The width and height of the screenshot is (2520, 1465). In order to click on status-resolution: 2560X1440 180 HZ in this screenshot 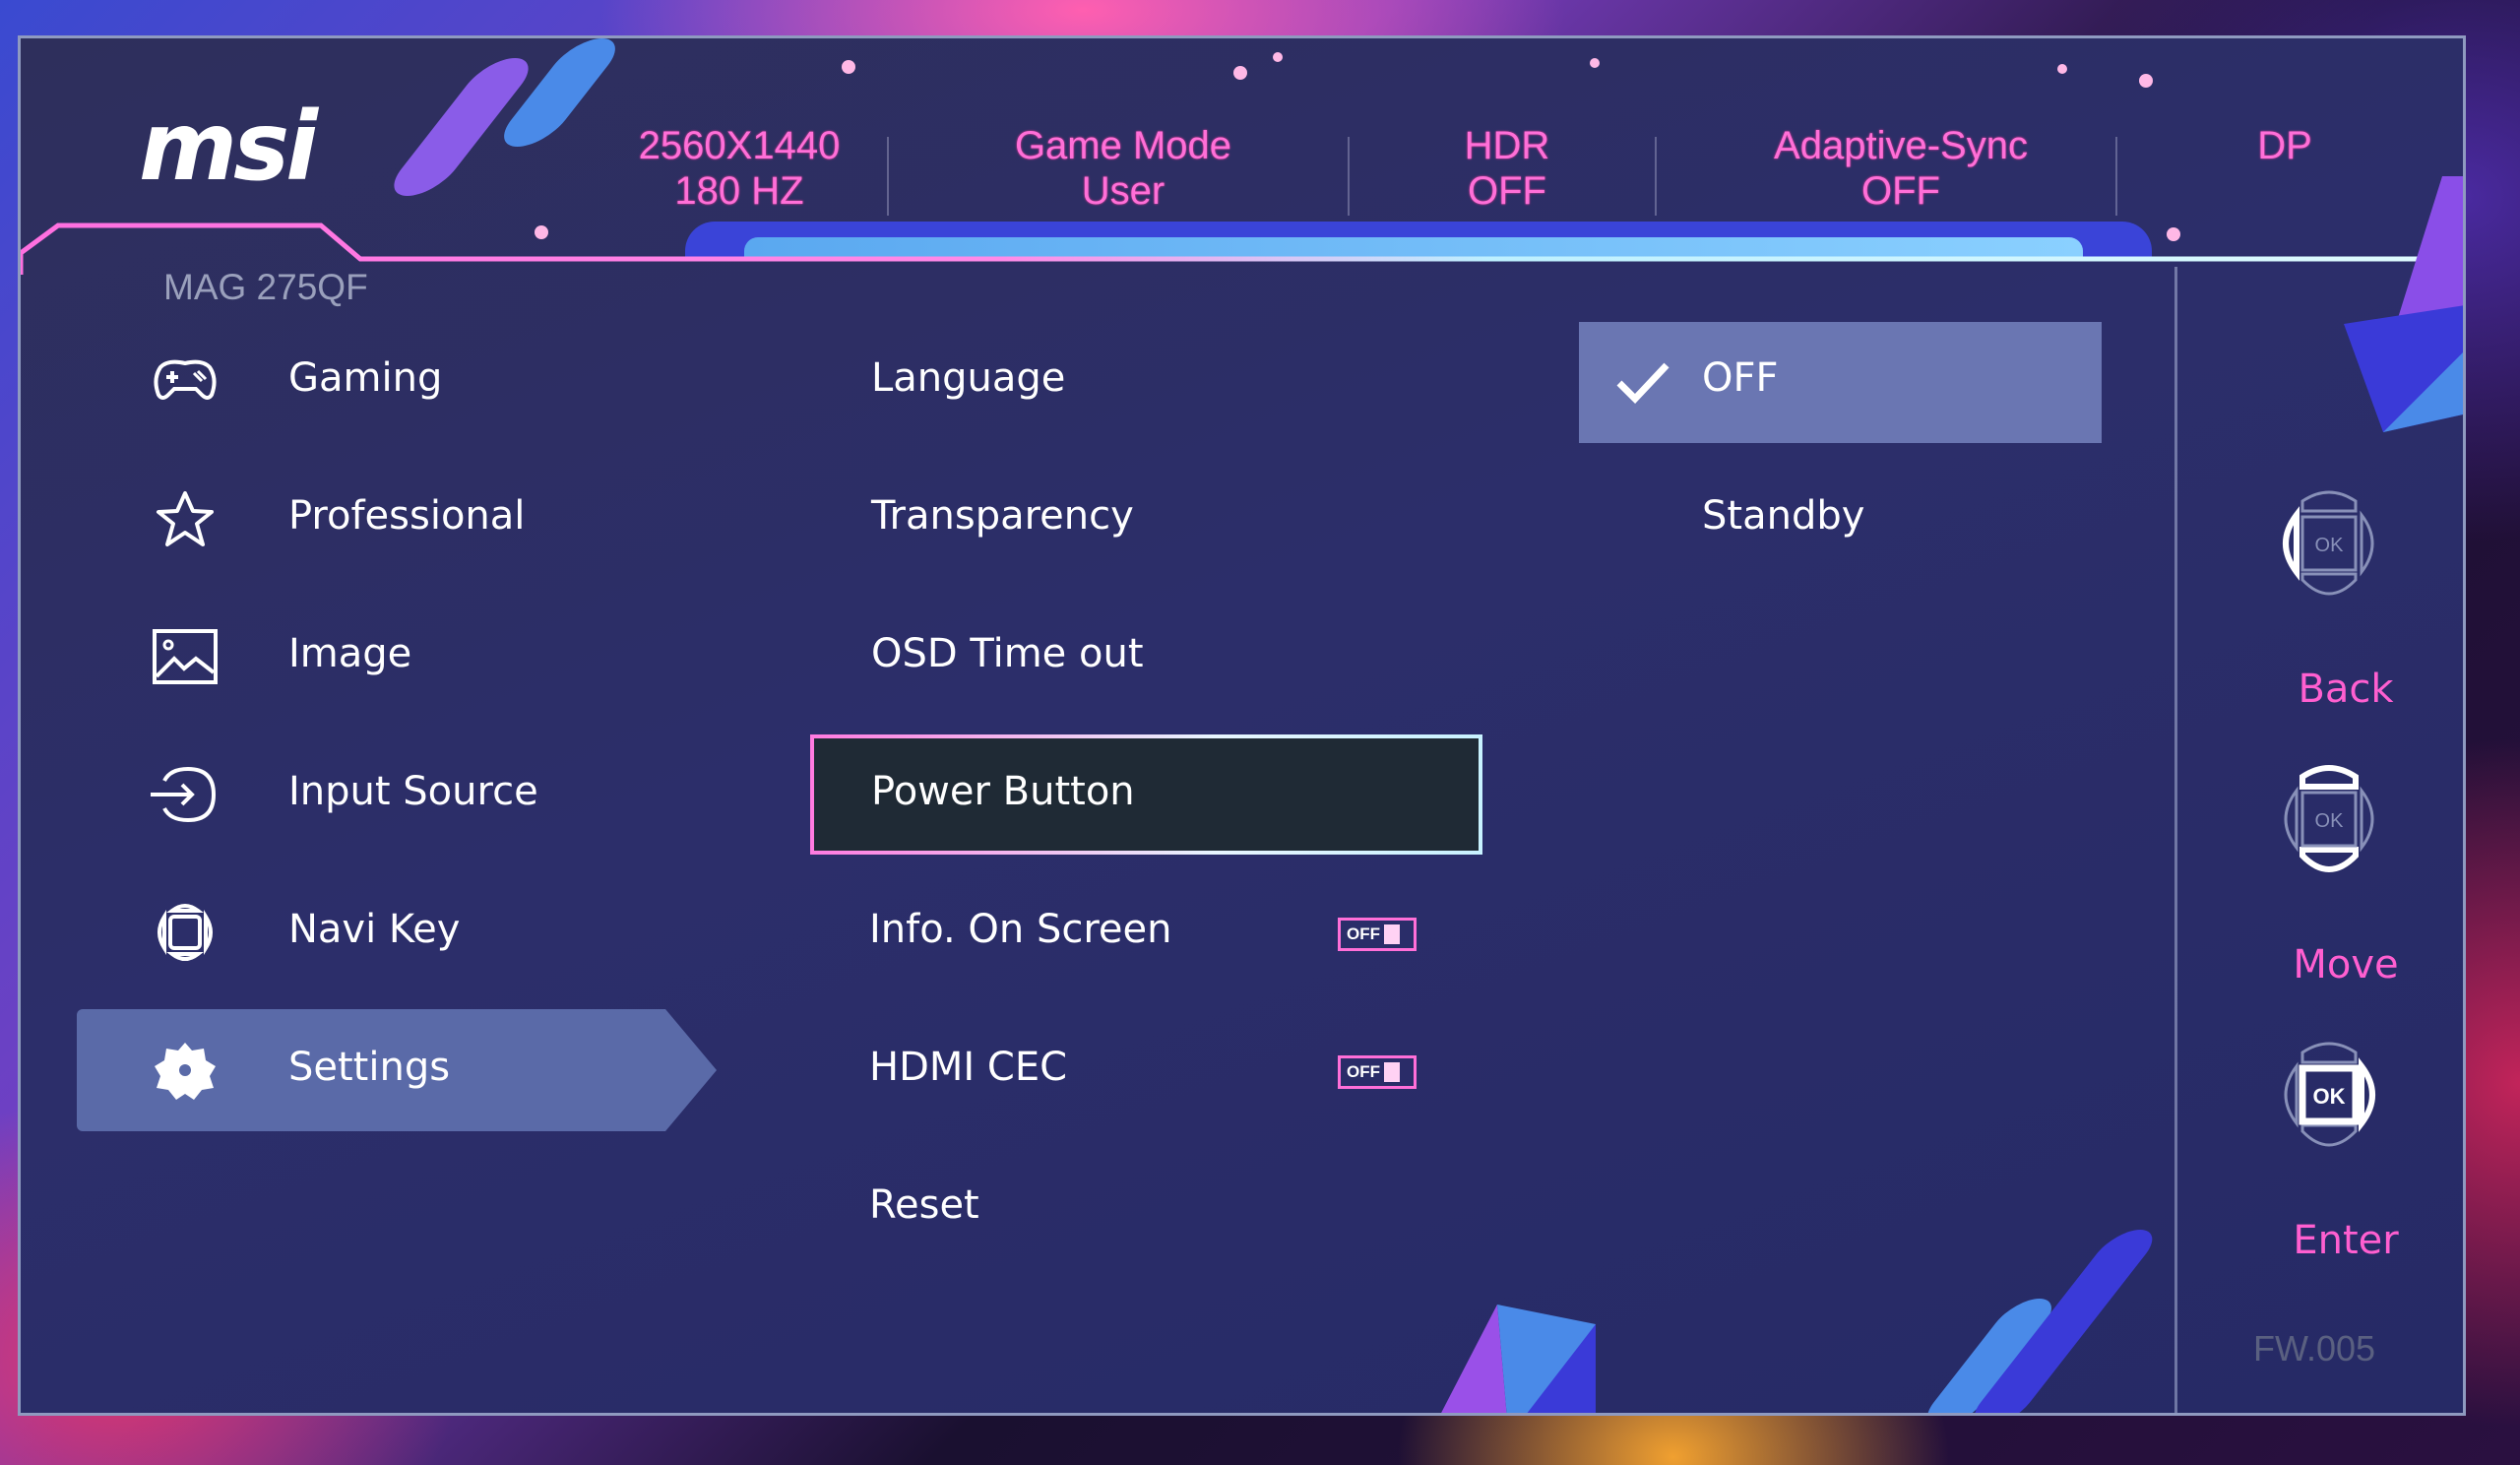, I will do `click(739, 168)`.